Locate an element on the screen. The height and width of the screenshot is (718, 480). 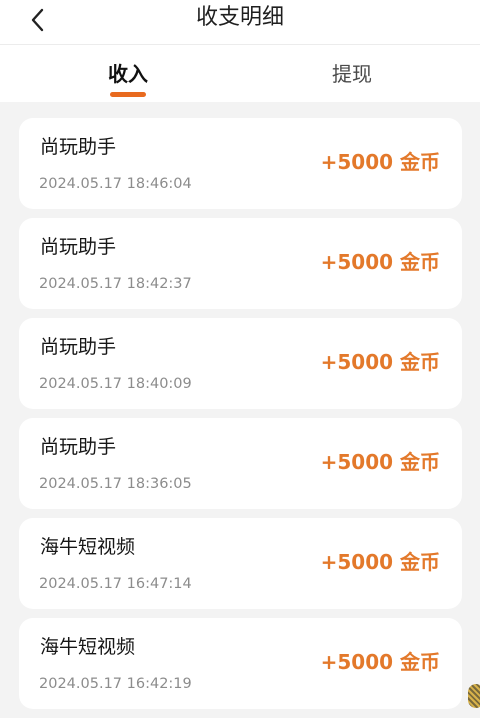
list-item: 尚玩助手 2024.05.17 18:42:37 +5000 金币 is located at coordinates (240, 263).